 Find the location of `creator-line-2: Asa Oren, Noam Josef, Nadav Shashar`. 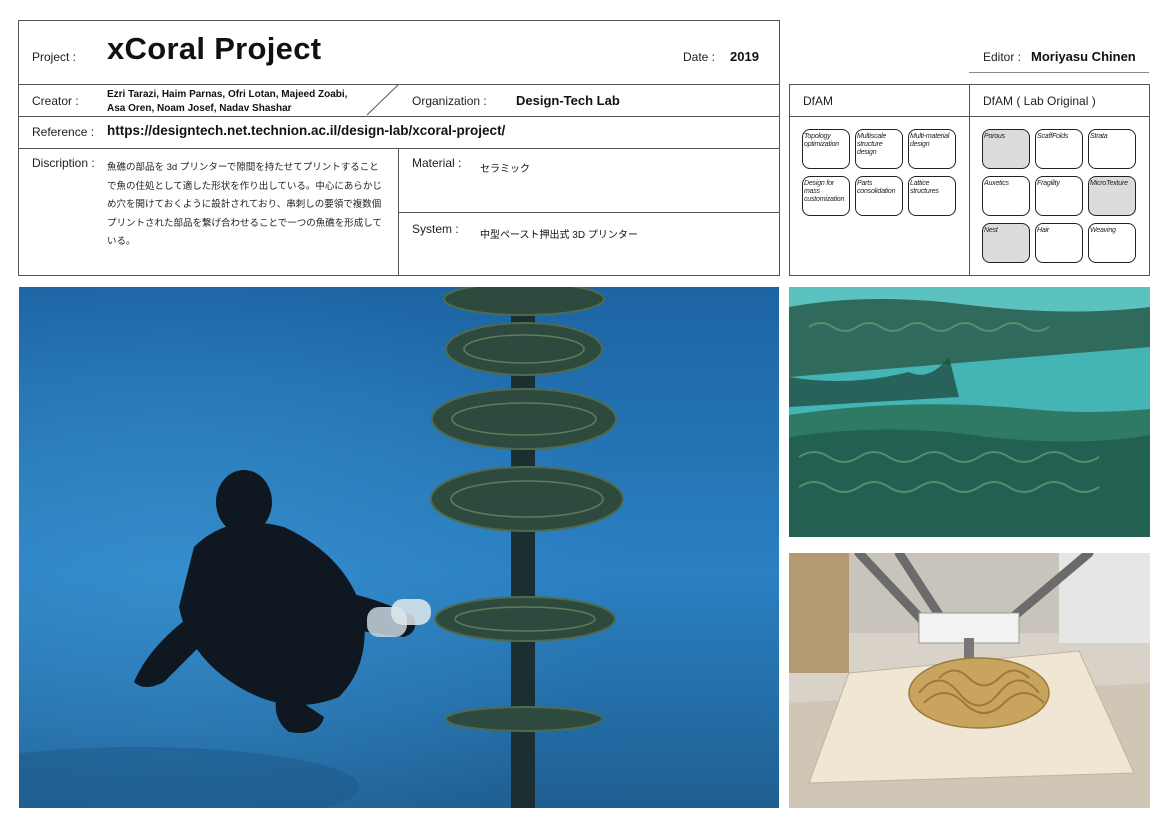

creator-line-2: Asa Oren, Noam Josef, Nadav Shashar is located at coordinates (199, 108).